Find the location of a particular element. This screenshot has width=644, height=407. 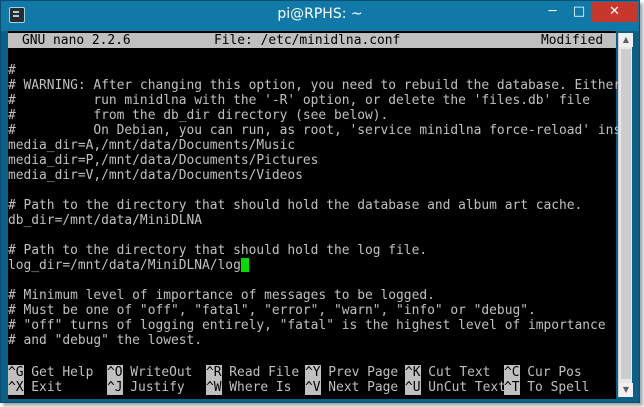

content-line-with-cursor: log_dir=/mnt/data/MiniDLNA/log is located at coordinates (128, 265).